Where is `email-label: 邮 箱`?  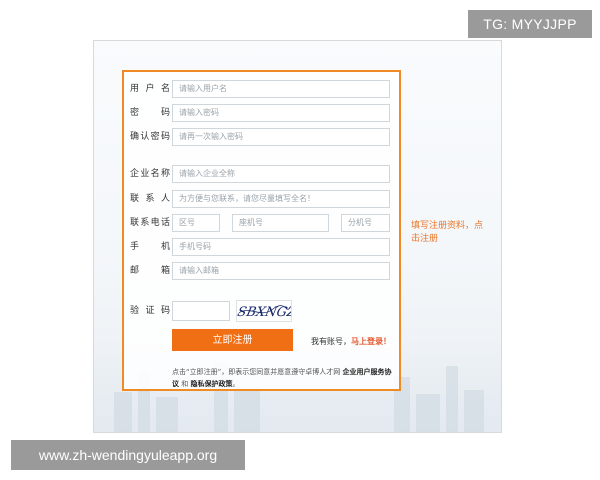 email-label: 邮 箱 is located at coordinates (150, 271).